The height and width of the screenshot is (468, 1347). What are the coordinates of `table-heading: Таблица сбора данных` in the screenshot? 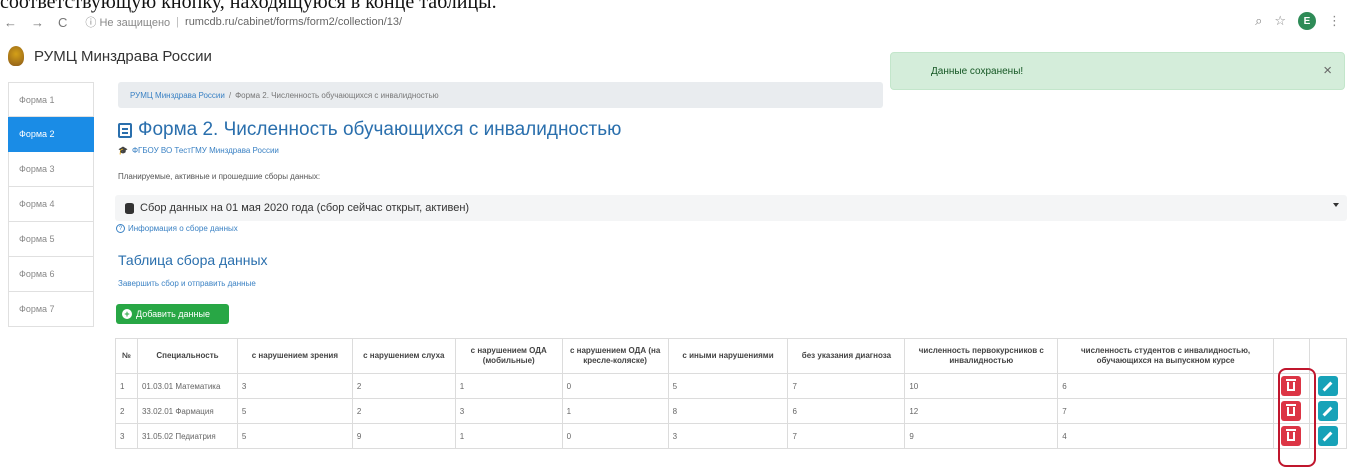 It's located at (193, 260).